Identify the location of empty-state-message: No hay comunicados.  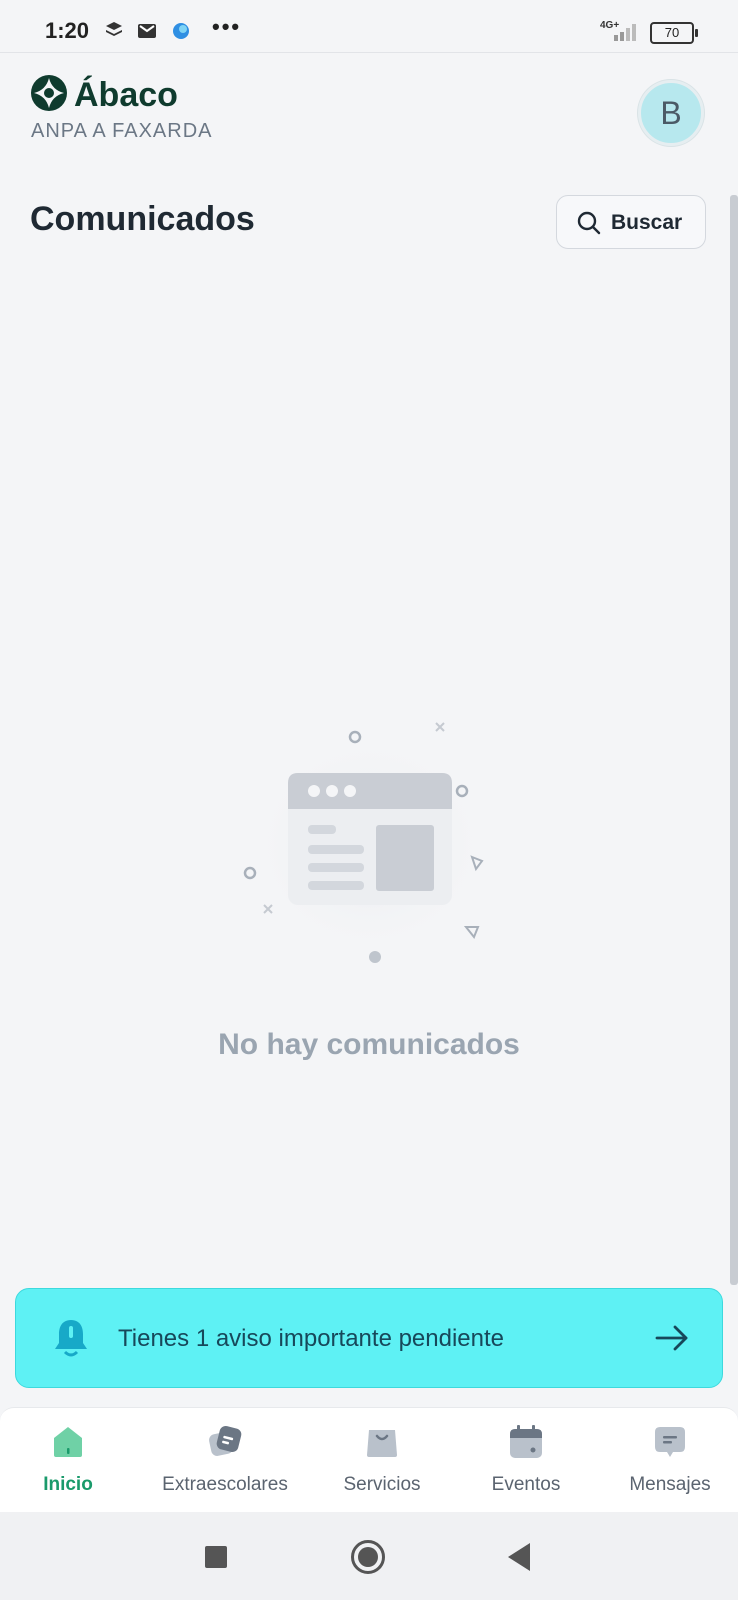
(369, 1044).